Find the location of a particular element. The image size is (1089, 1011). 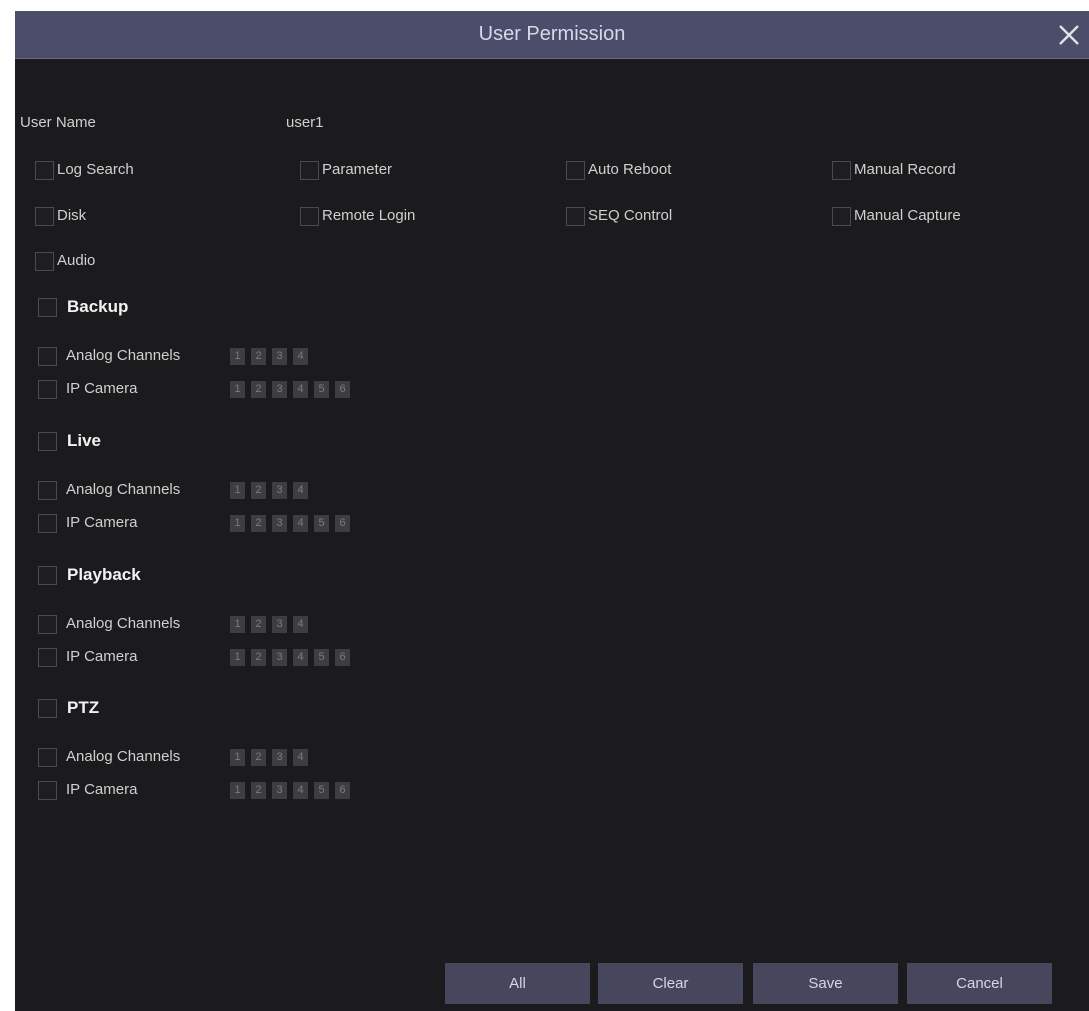

live-analog-label: Analog Channels is located at coordinates (123, 489).